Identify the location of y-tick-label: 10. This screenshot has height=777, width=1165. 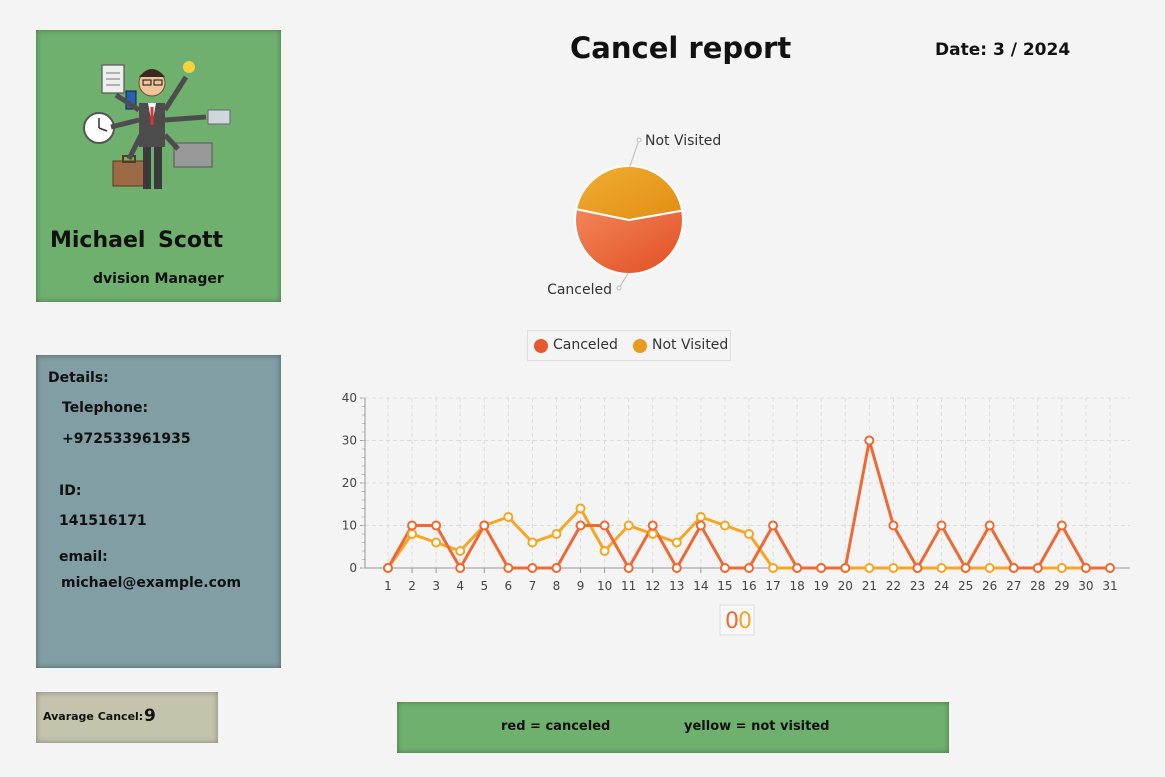
(349, 526).